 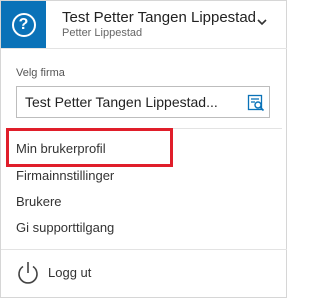 What do you see at coordinates (65, 227) in the screenshot?
I see `menu-item-gi-supporttilgang: Gi supporttilgang` at bounding box center [65, 227].